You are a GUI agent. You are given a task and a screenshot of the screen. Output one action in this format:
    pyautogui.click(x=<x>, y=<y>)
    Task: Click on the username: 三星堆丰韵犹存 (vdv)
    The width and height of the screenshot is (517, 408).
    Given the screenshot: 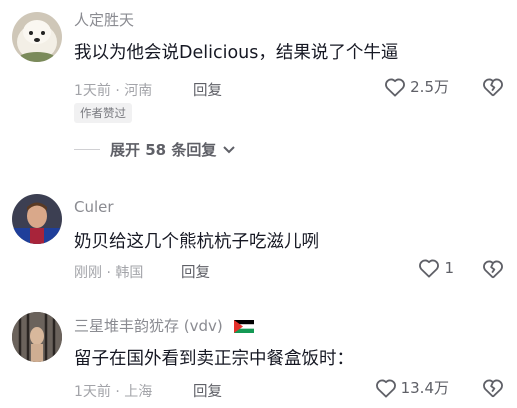 What is the action you would take?
    pyautogui.click(x=164, y=325)
    